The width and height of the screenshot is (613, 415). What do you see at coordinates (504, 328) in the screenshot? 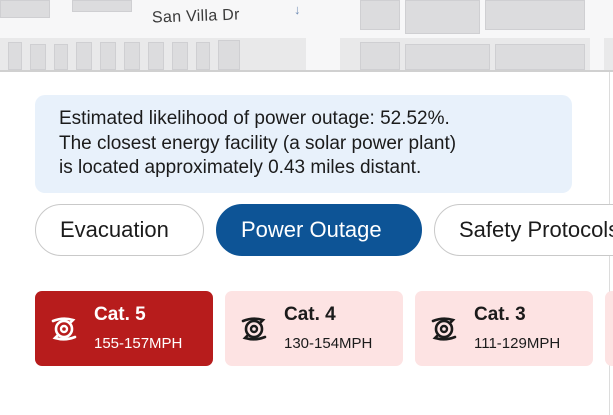
I see `category-card-cat3: Cat. 3 111-129MPH` at bounding box center [504, 328].